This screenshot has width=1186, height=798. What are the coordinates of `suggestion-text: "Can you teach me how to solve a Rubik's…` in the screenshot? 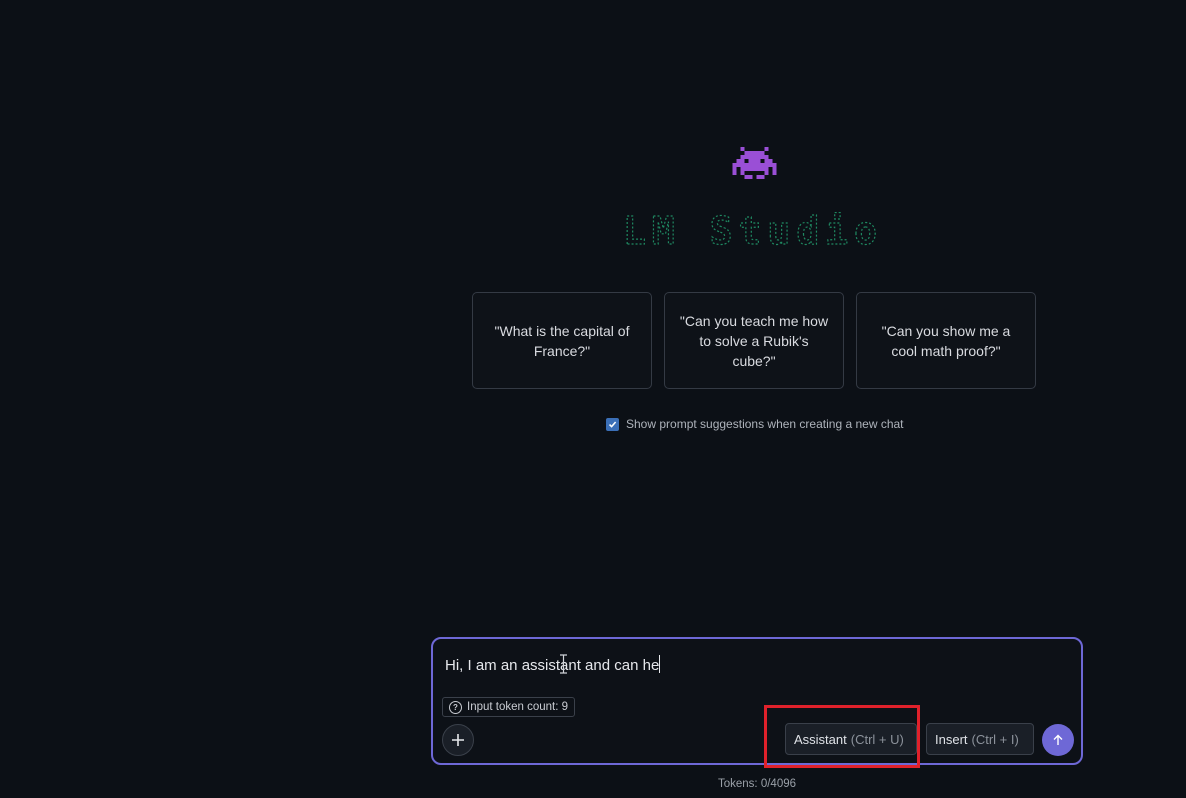 It's located at (754, 340).